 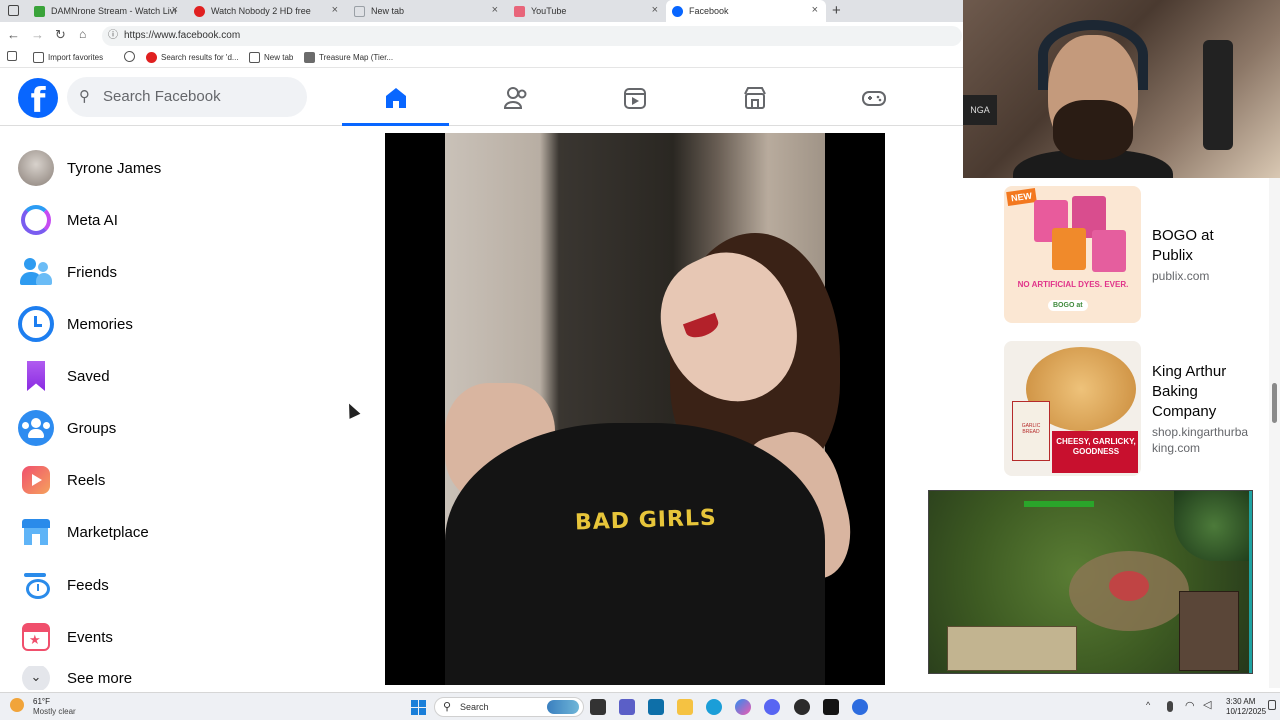 I want to click on site-info-icon: ⓘ, so click(x=113, y=36).